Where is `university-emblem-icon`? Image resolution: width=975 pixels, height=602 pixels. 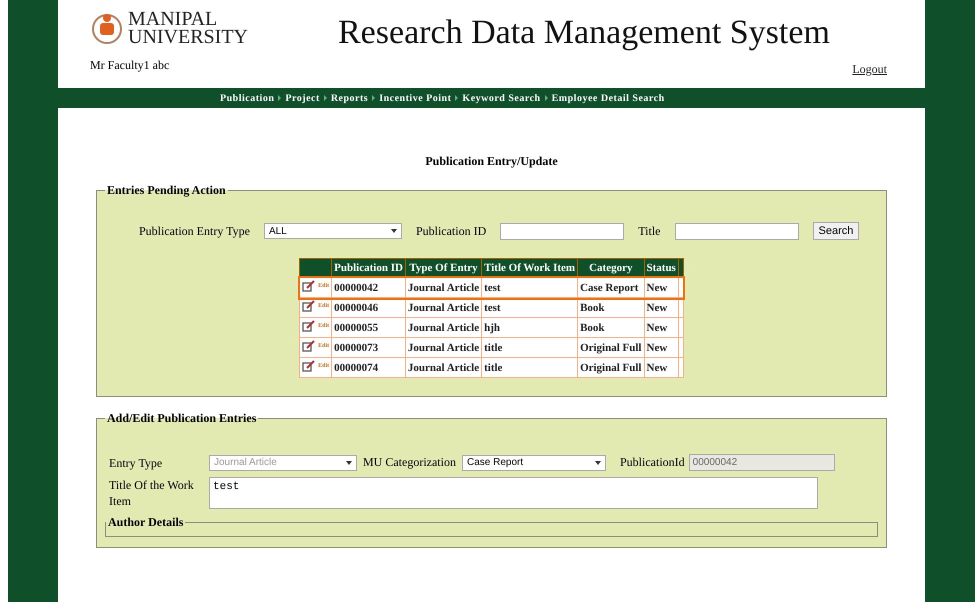 university-emblem-icon is located at coordinates (107, 28).